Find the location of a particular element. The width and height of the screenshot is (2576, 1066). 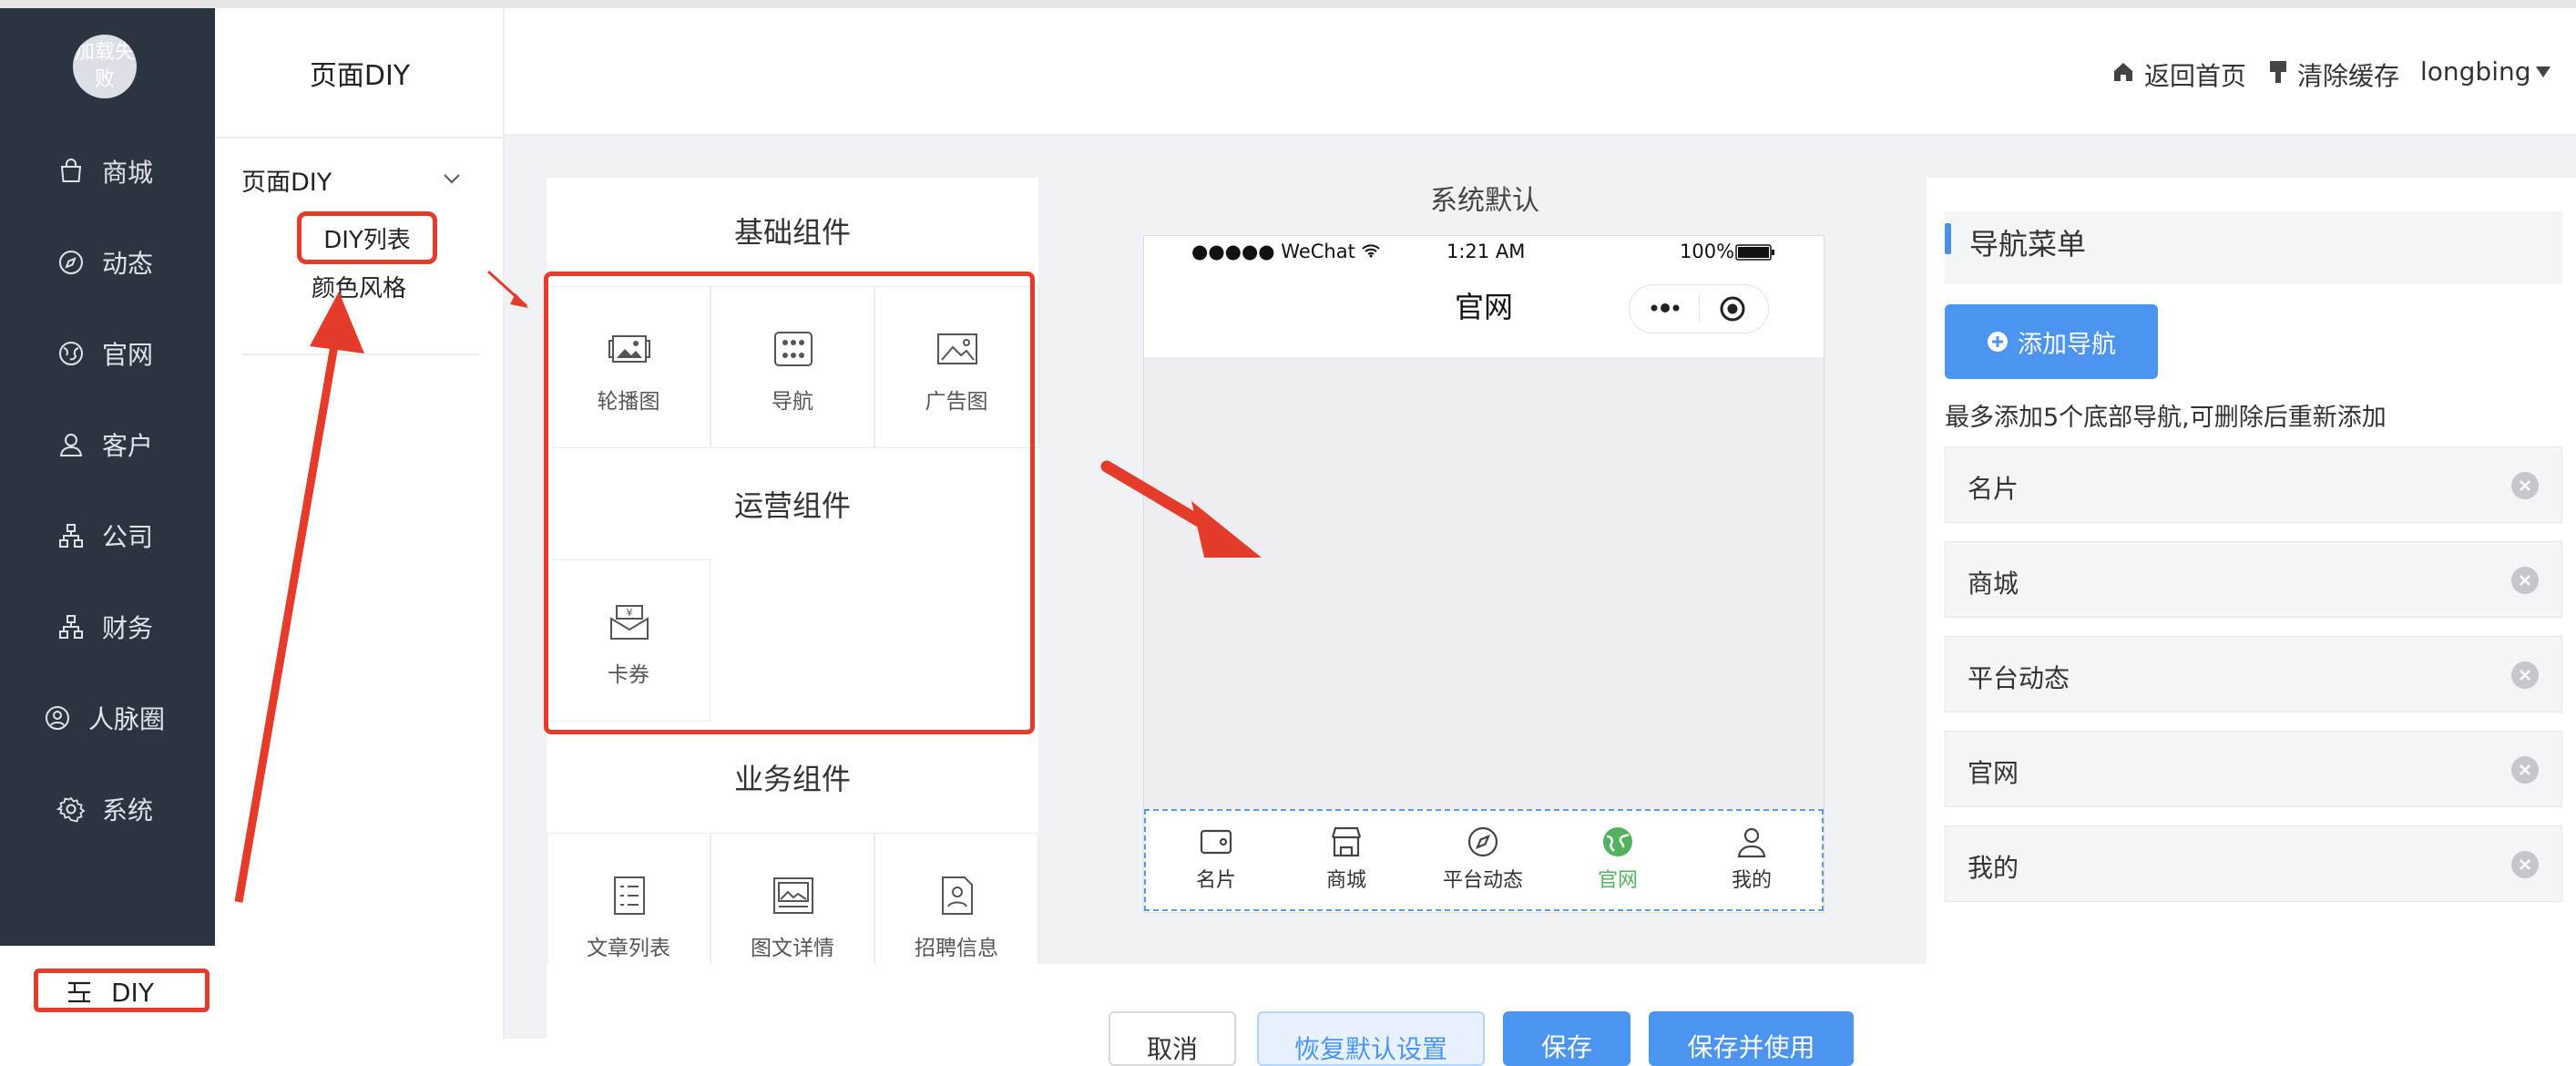

capsule-divider is located at coordinates (1699, 309).